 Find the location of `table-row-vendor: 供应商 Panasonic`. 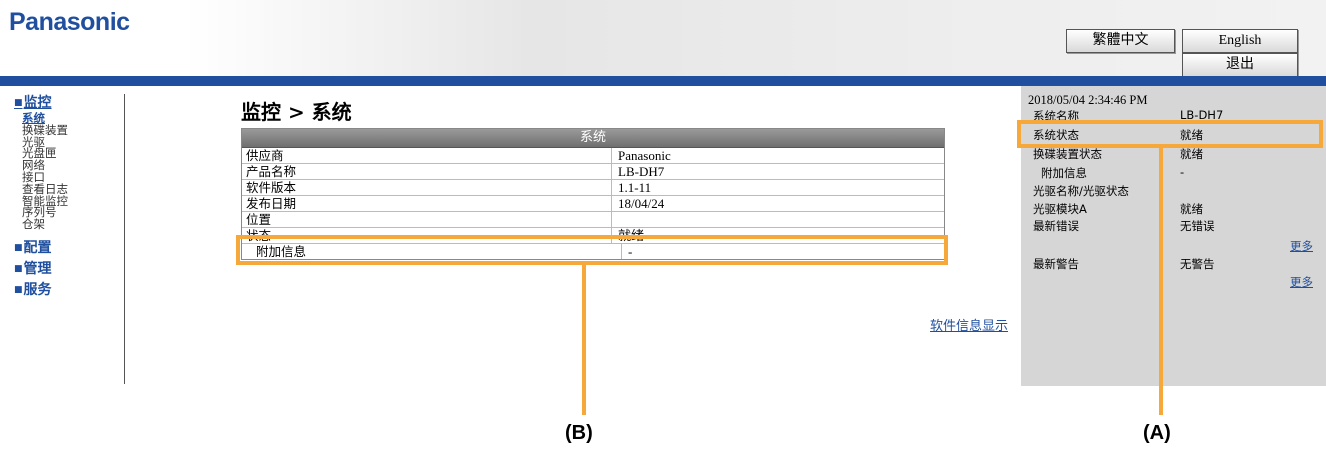

table-row-vendor: 供应商 Panasonic is located at coordinates (593, 156).